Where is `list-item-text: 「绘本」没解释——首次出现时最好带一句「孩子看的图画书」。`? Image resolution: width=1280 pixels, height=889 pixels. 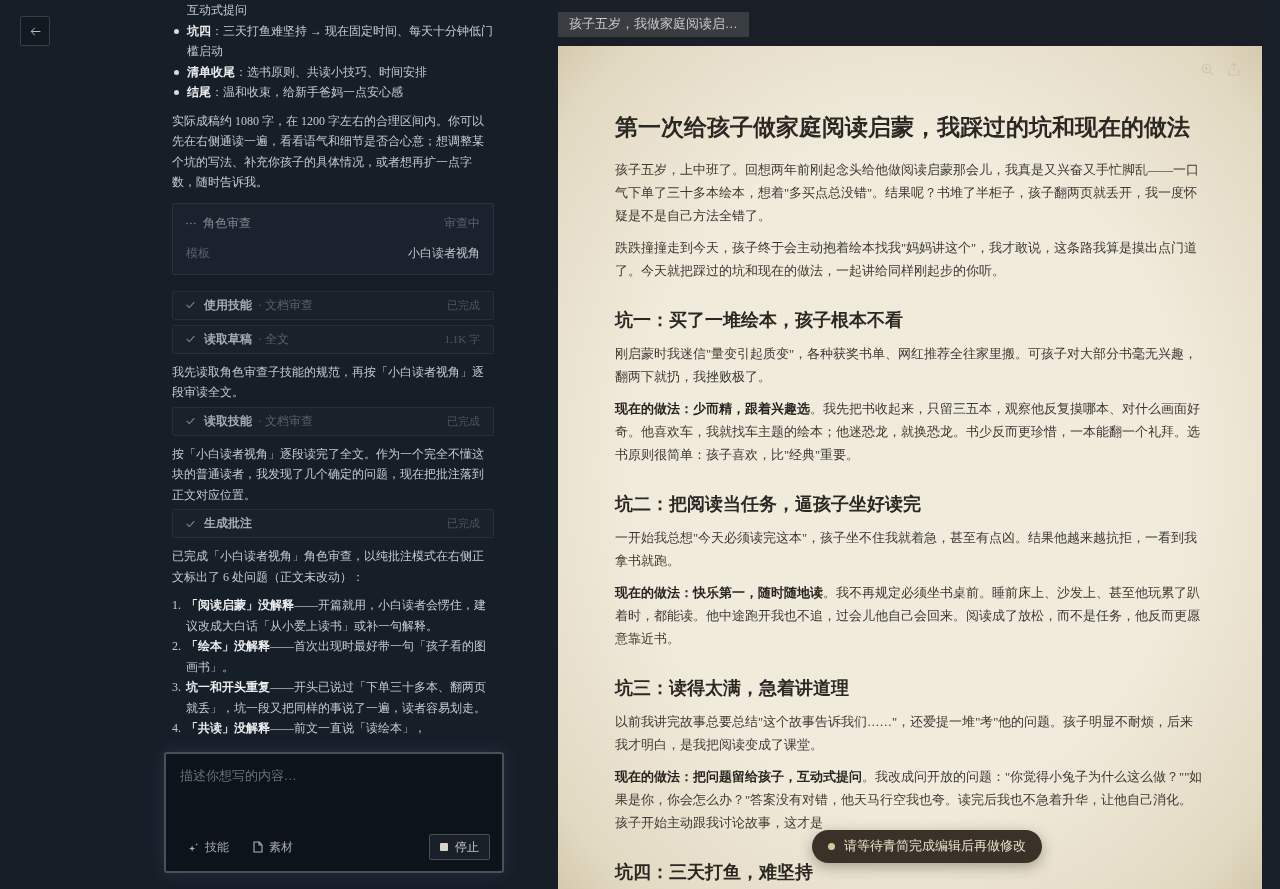
list-item-text: 「绘本」没解释——首次出现时最好带一句「孩子看的图画书」。 is located at coordinates (336, 657).